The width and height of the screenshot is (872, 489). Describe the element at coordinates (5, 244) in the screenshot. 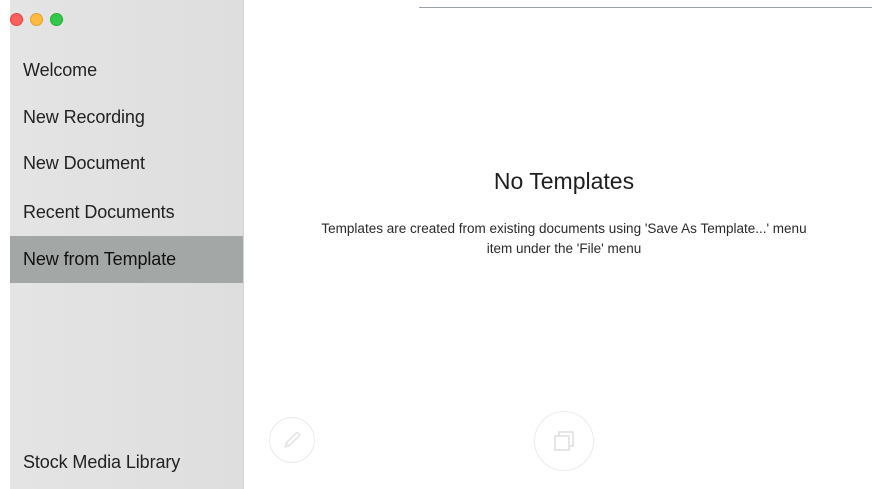

I see `window-edge` at that location.